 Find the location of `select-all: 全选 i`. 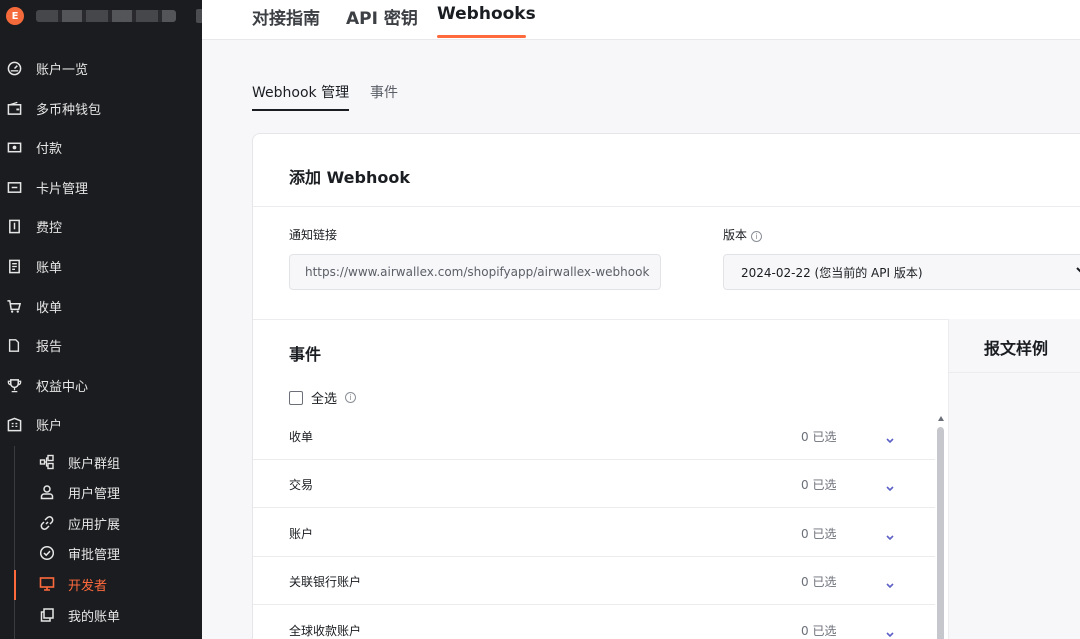

select-all: 全选 i is located at coordinates (323, 397).